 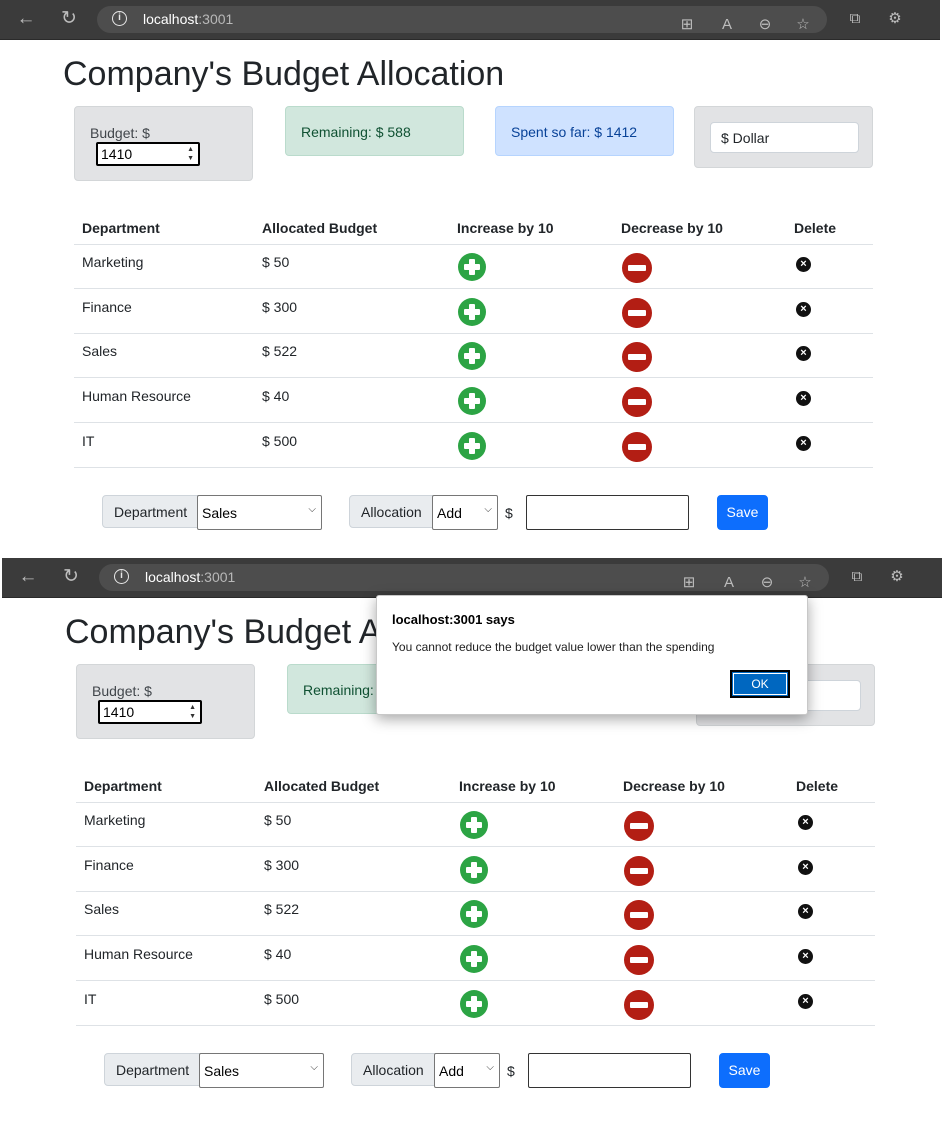 I want to click on budget-card: Budget: $ 1410 ▲ ▼, so click(x=165, y=701).